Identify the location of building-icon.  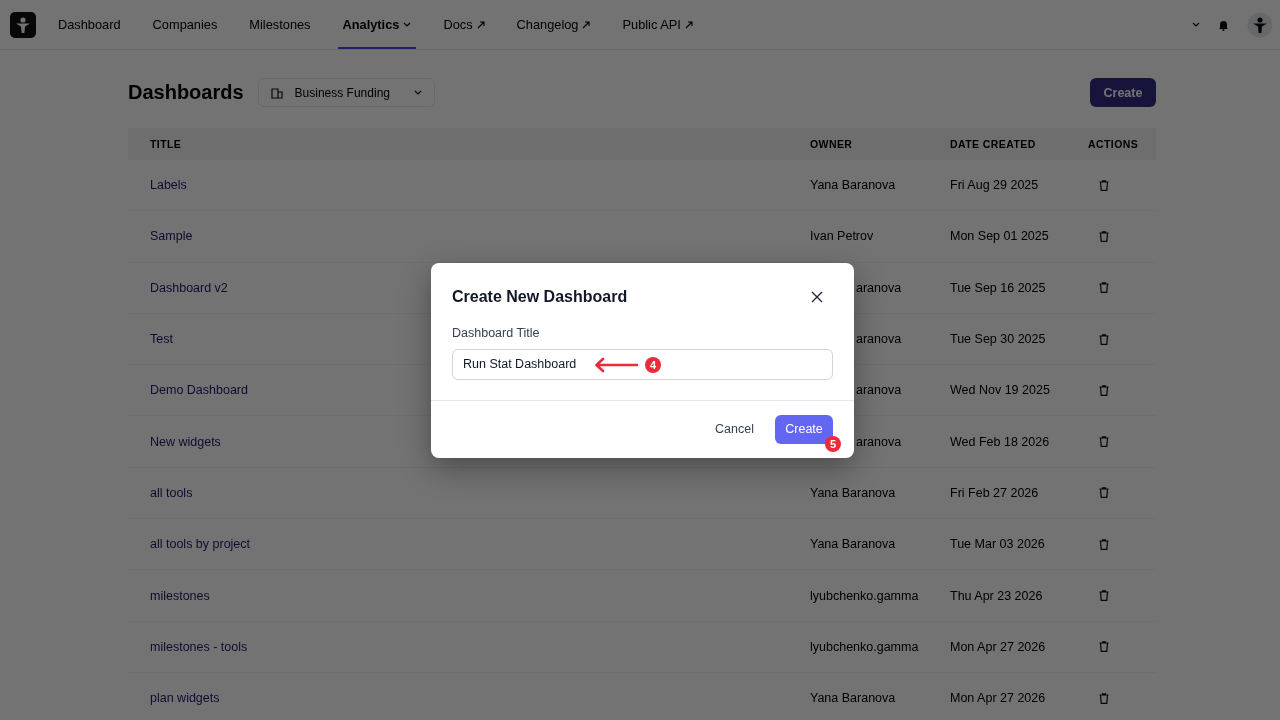
(276, 92).